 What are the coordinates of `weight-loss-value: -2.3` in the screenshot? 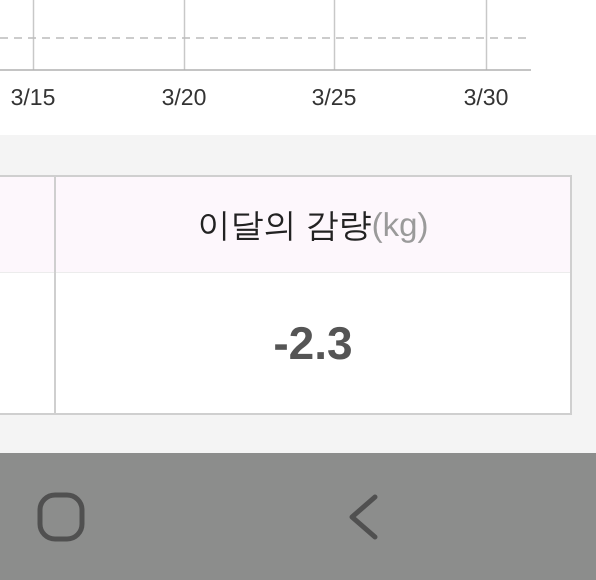 It's located at (313, 343).